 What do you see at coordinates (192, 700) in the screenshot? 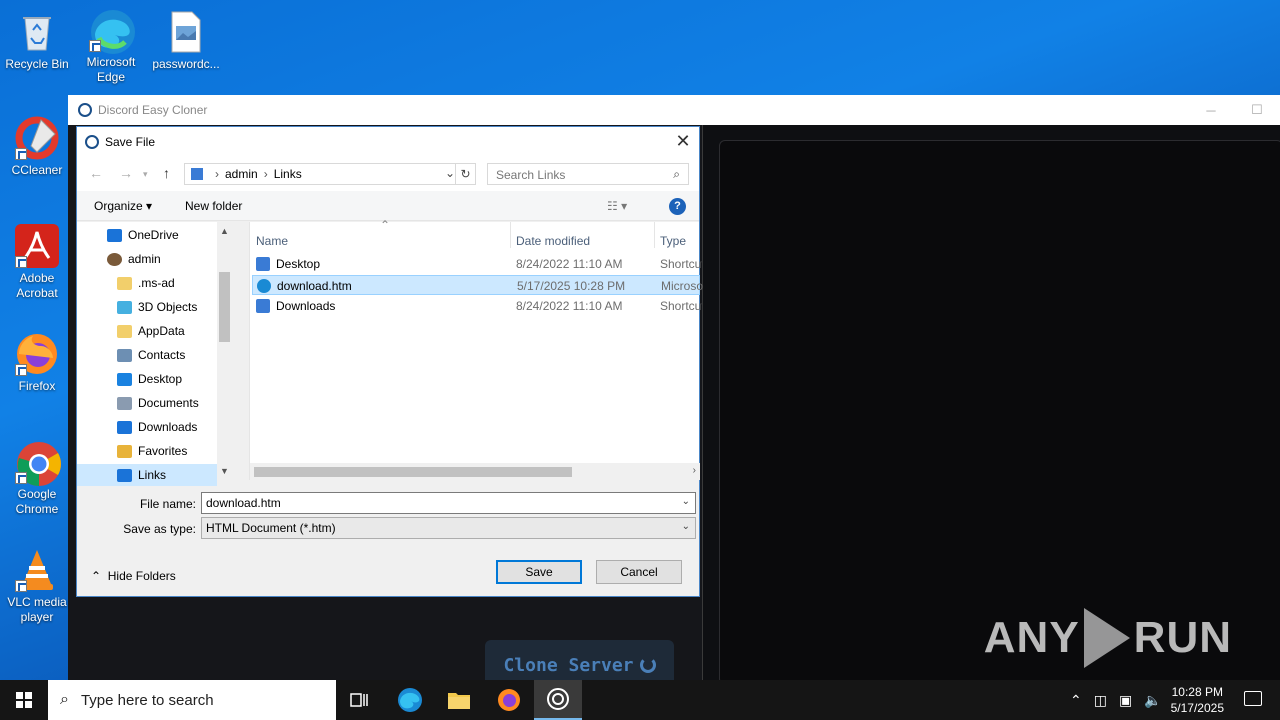
I see `taskbar-search-box: ⌕ Type here to search` at bounding box center [192, 700].